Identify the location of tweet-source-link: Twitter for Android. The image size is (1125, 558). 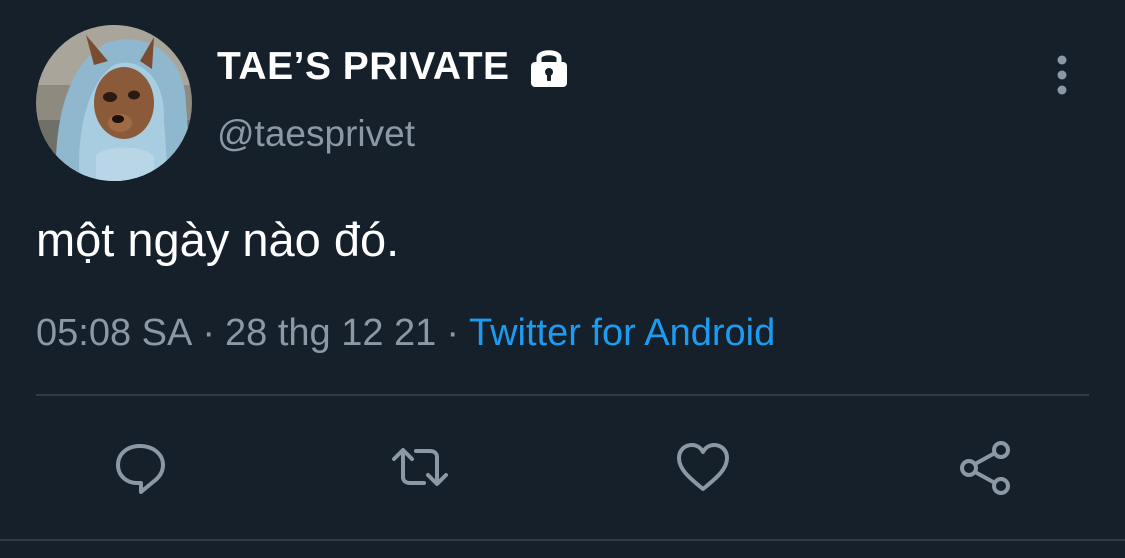
(622, 333).